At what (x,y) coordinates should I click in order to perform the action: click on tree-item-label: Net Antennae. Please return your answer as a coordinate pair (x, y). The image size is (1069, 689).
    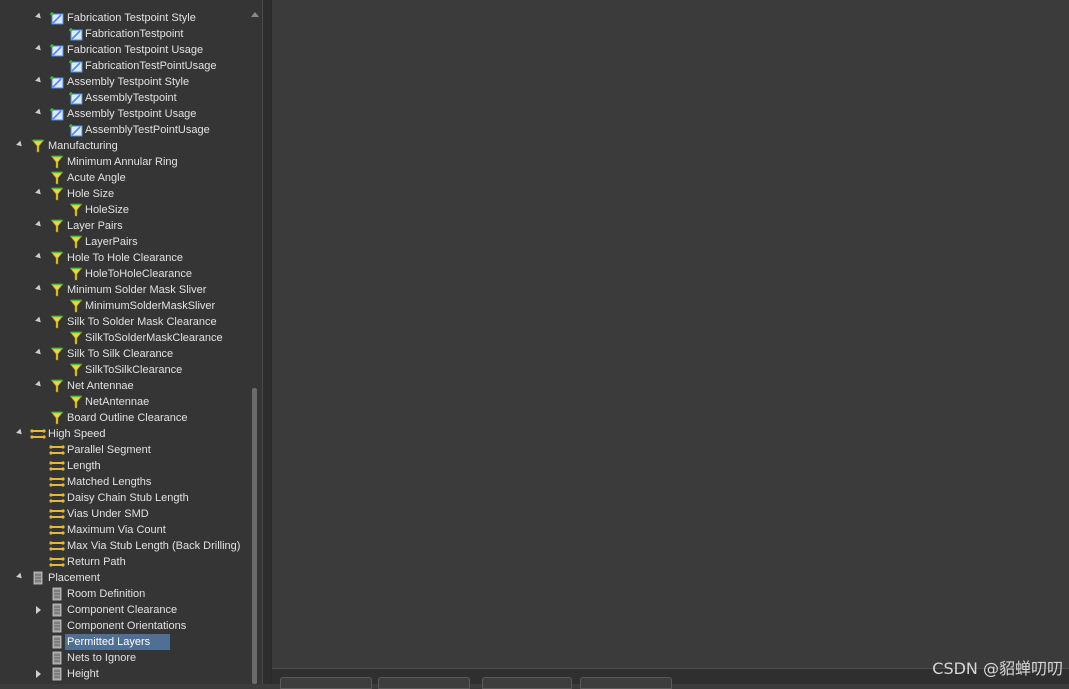
    Looking at the image, I should click on (100, 386).